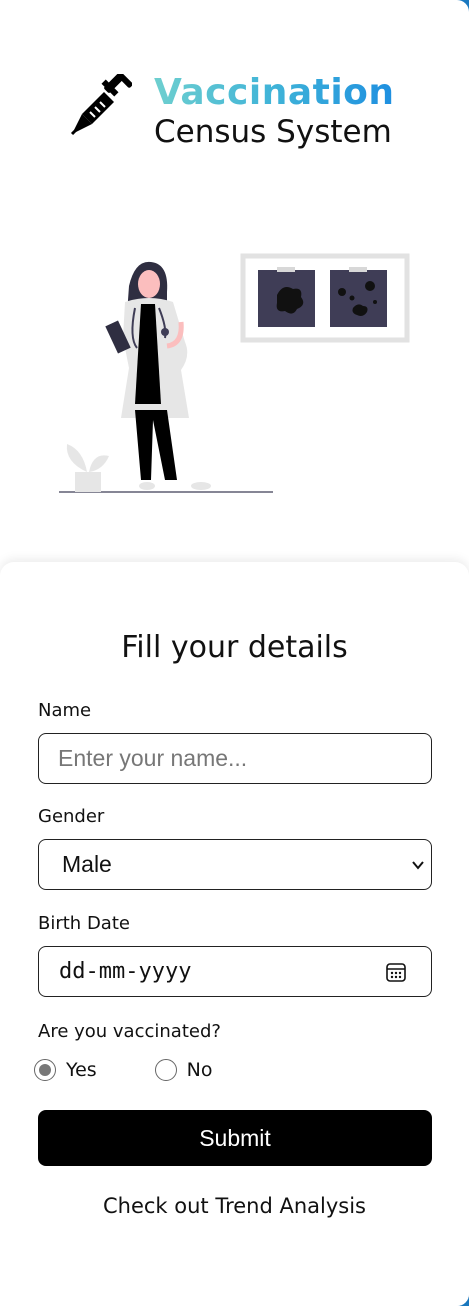  Describe the element at coordinates (396, 972) in the screenshot. I see `calendar-icon` at that location.